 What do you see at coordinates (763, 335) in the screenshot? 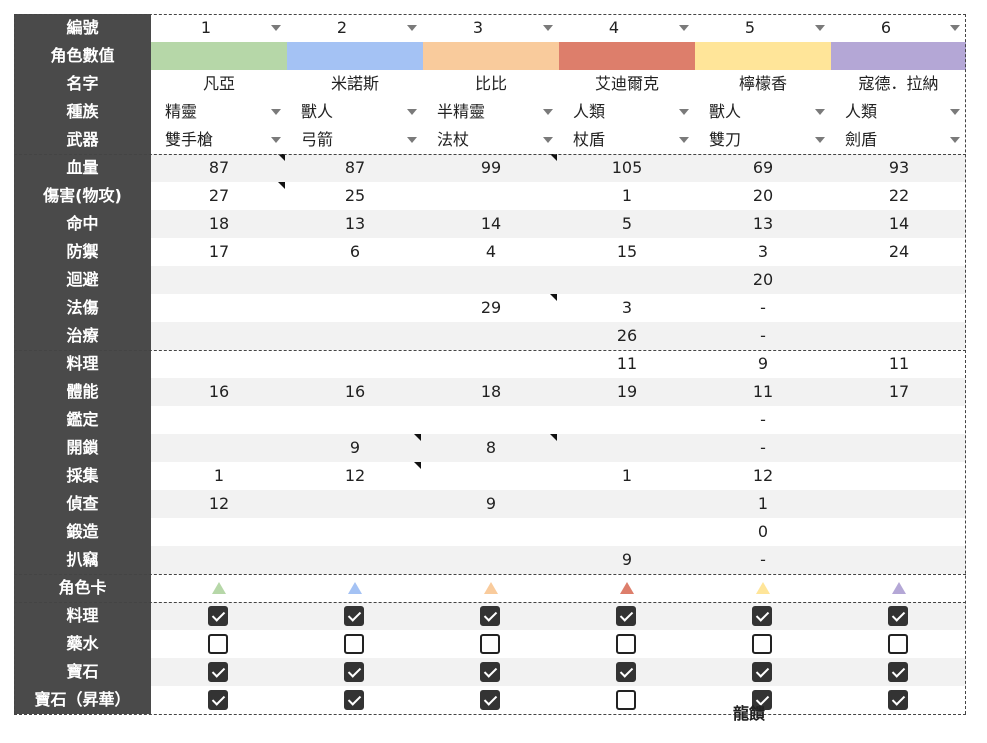
I see `stat-value: -` at bounding box center [763, 335].